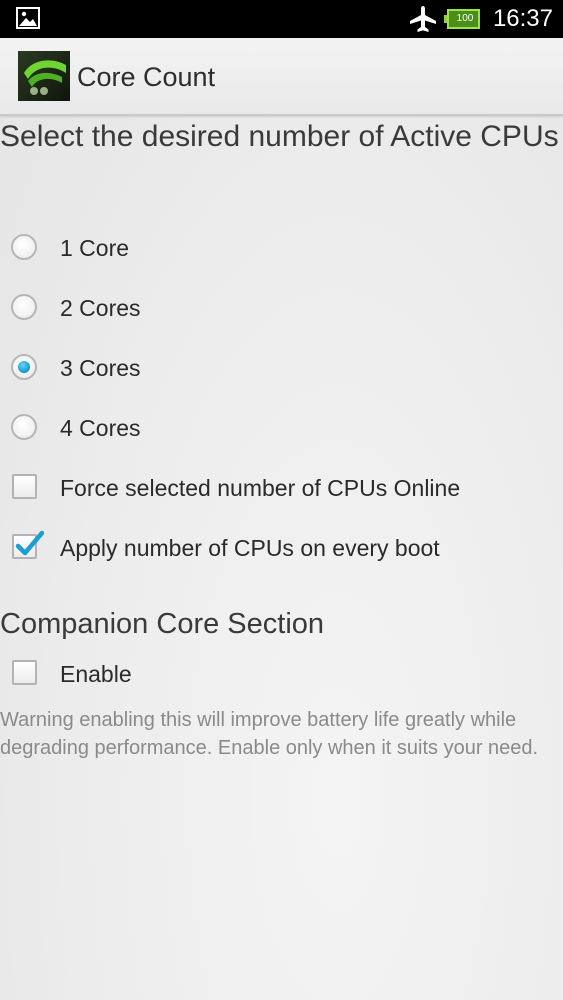 This screenshot has height=1000, width=563. What do you see at coordinates (281, 368) in the screenshot?
I see `radio-option-3-cores: 3 Cores` at bounding box center [281, 368].